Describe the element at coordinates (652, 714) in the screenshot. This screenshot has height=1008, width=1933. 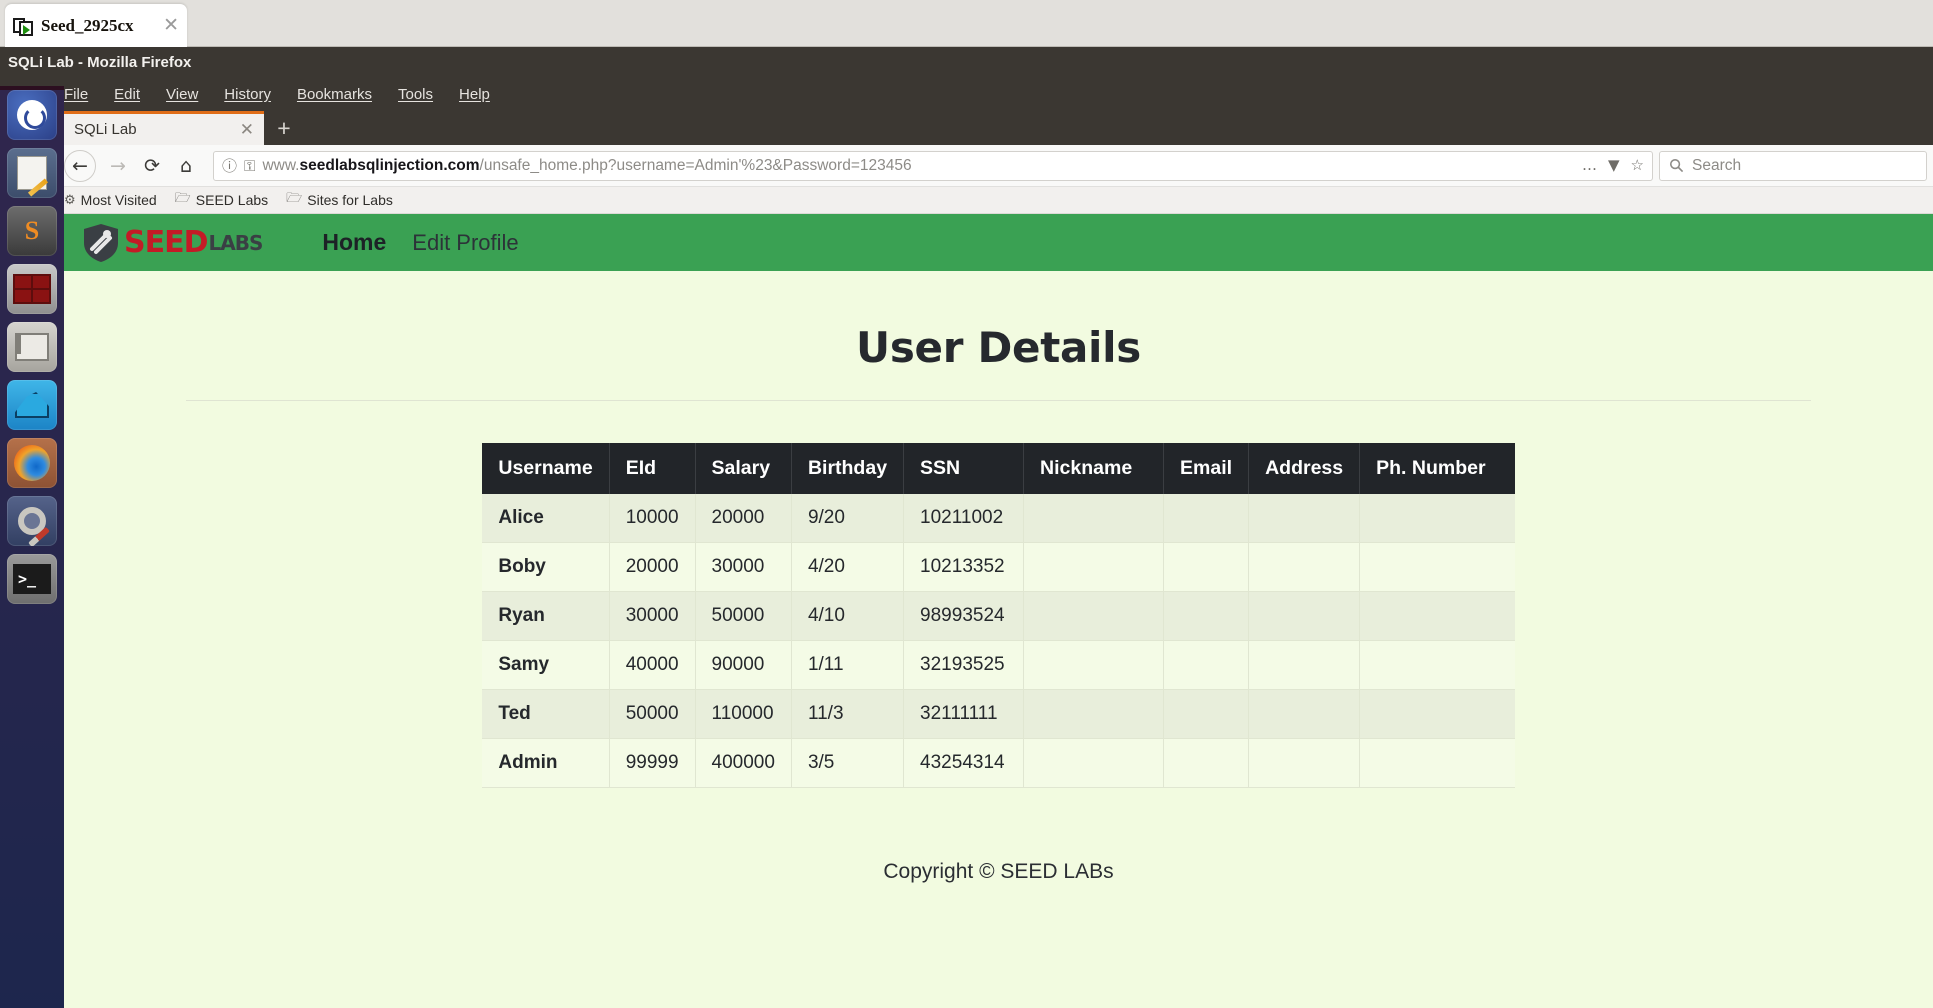
I see `cell-eid: 50000` at that location.